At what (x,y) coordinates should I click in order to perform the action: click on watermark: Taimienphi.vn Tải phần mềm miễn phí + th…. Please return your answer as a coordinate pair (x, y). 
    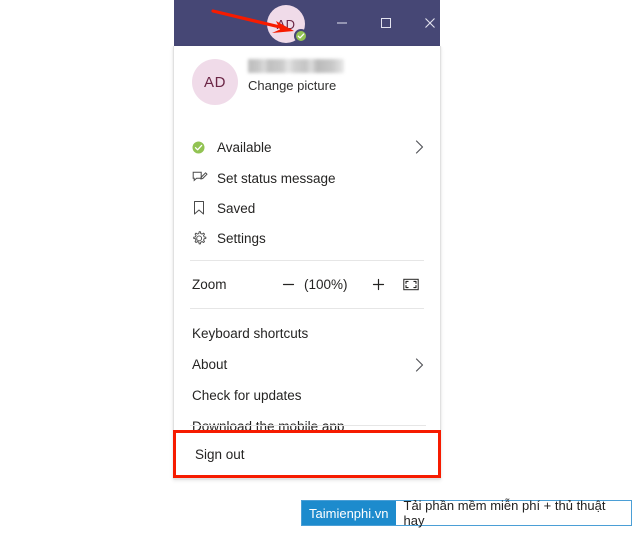
    Looking at the image, I should click on (466, 513).